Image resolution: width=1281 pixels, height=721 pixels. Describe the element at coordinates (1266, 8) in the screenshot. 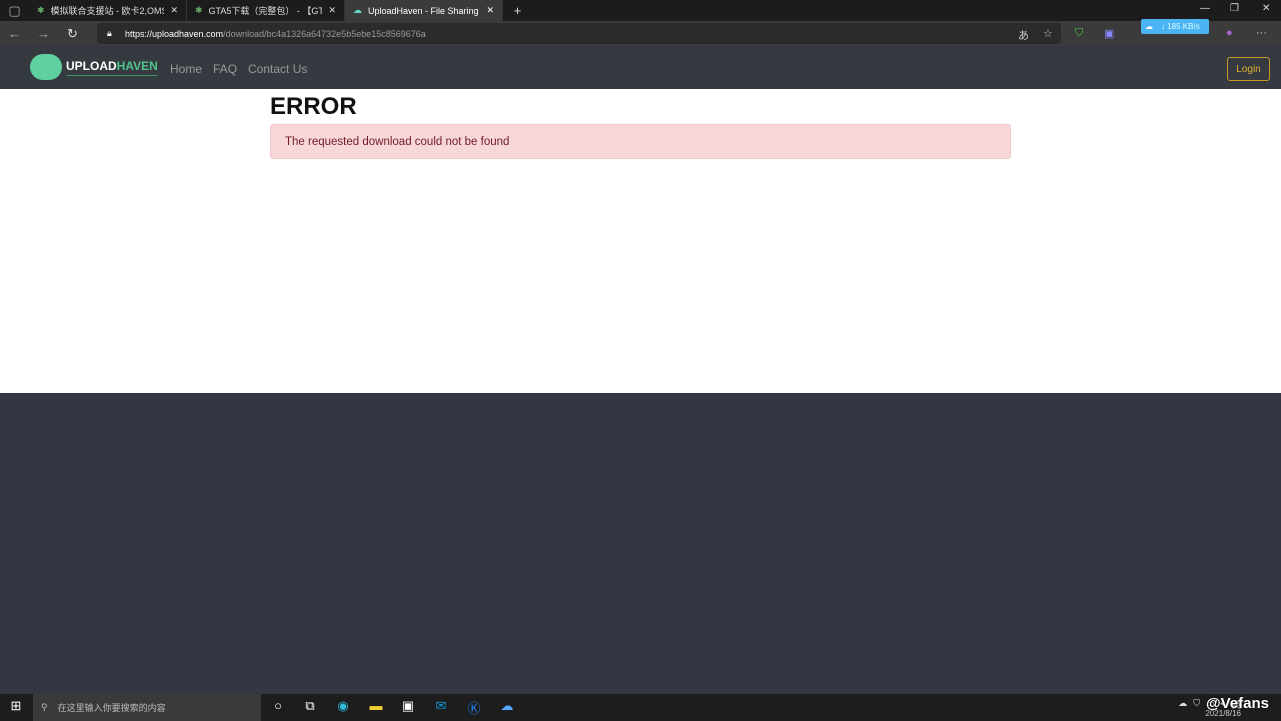

I see `close-window-icon: ✕` at that location.